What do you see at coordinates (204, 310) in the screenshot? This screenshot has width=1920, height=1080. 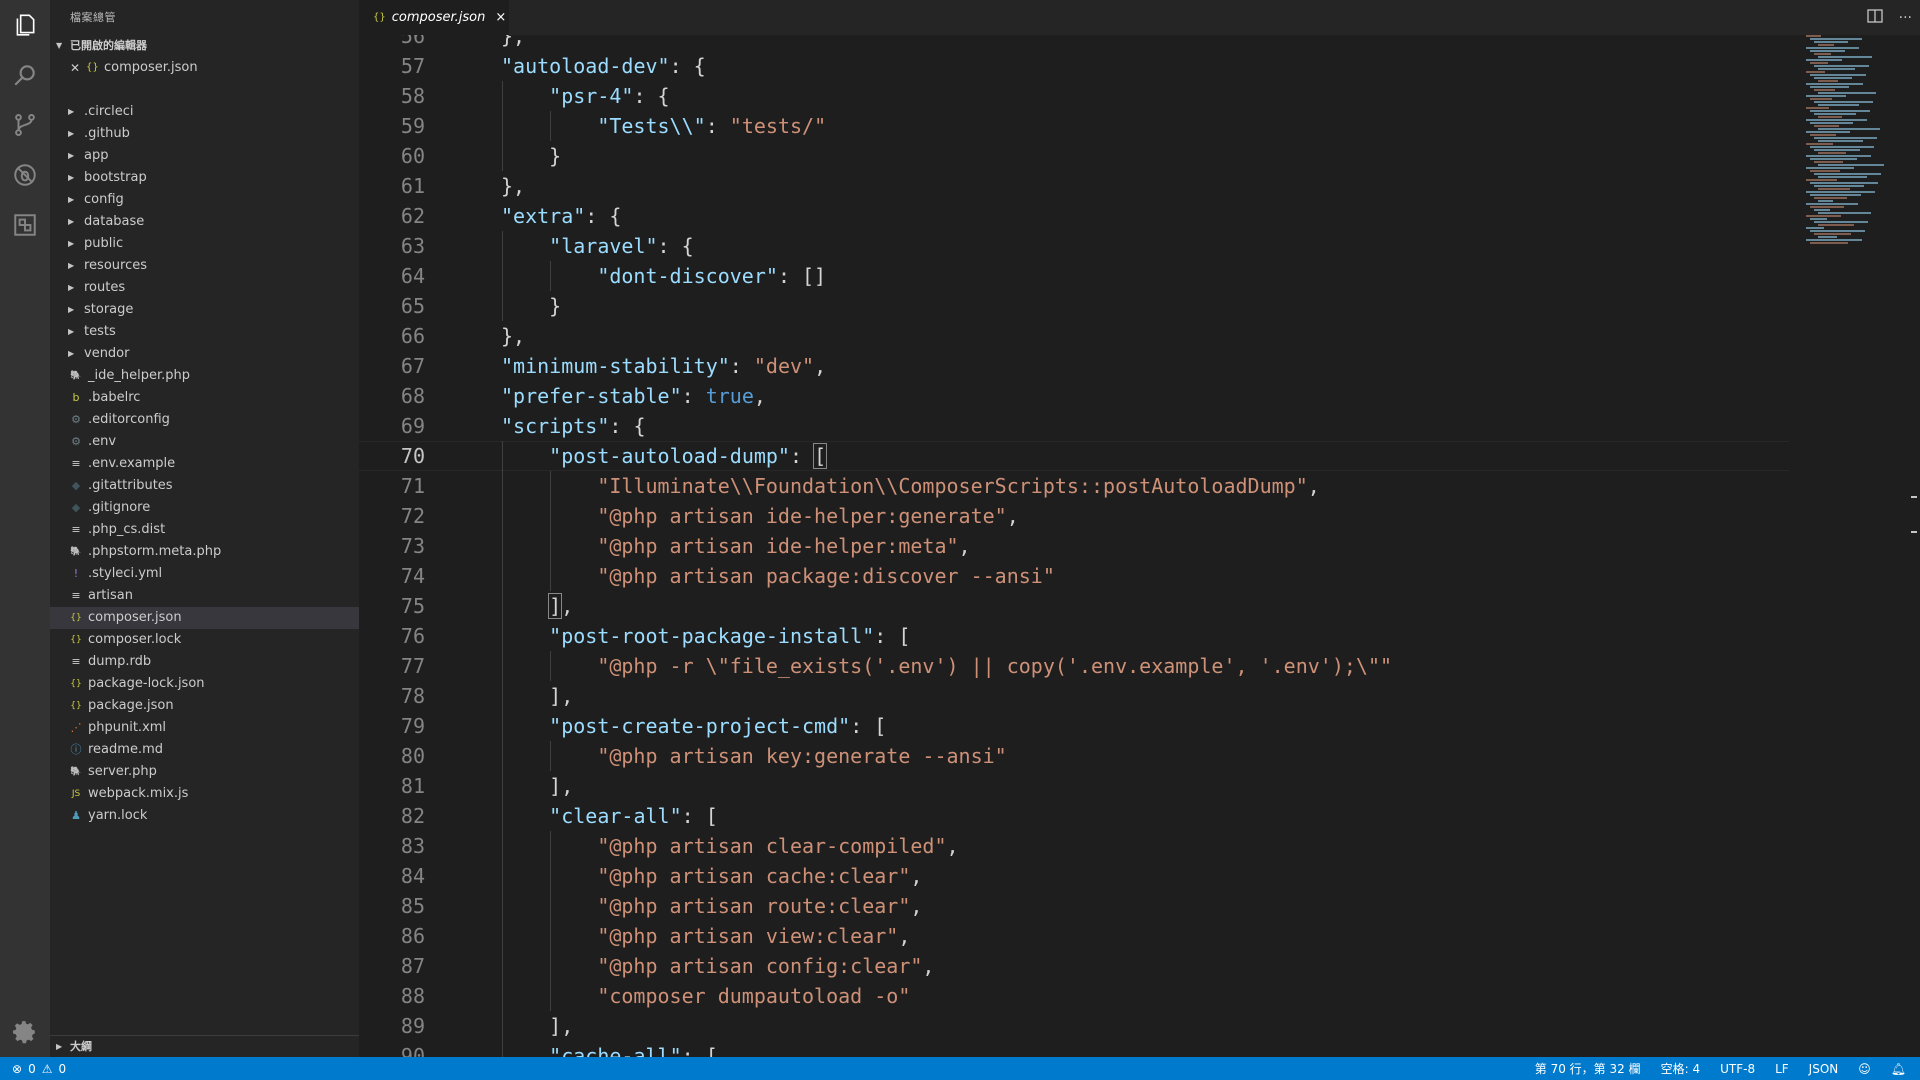 I see `folder-item: ▶ storage` at bounding box center [204, 310].